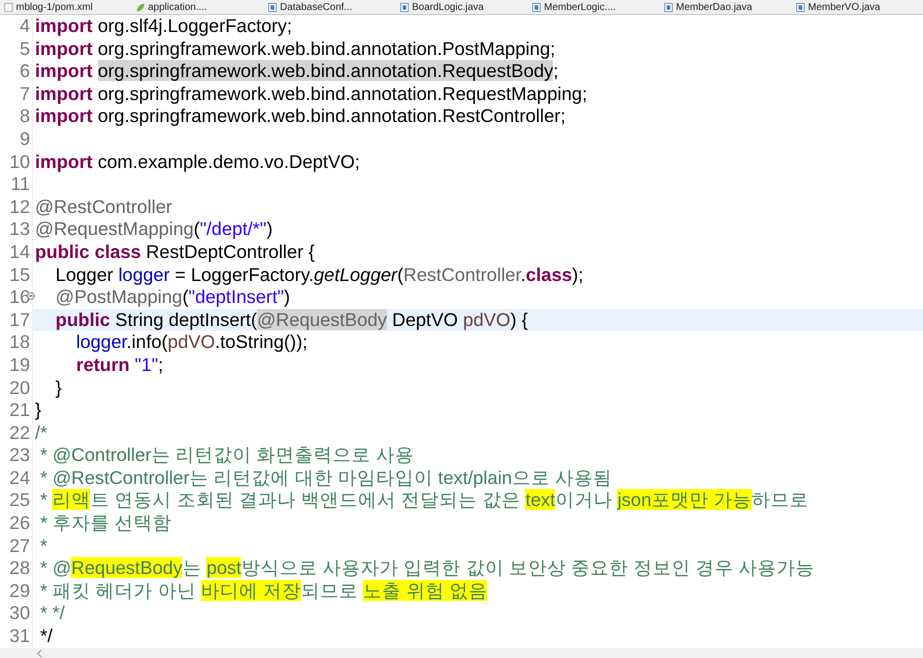 This screenshot has height=658, width=923. Describe the element at coordinates (25, 71) in the screenshot. I see `line-number: 6` at that location.